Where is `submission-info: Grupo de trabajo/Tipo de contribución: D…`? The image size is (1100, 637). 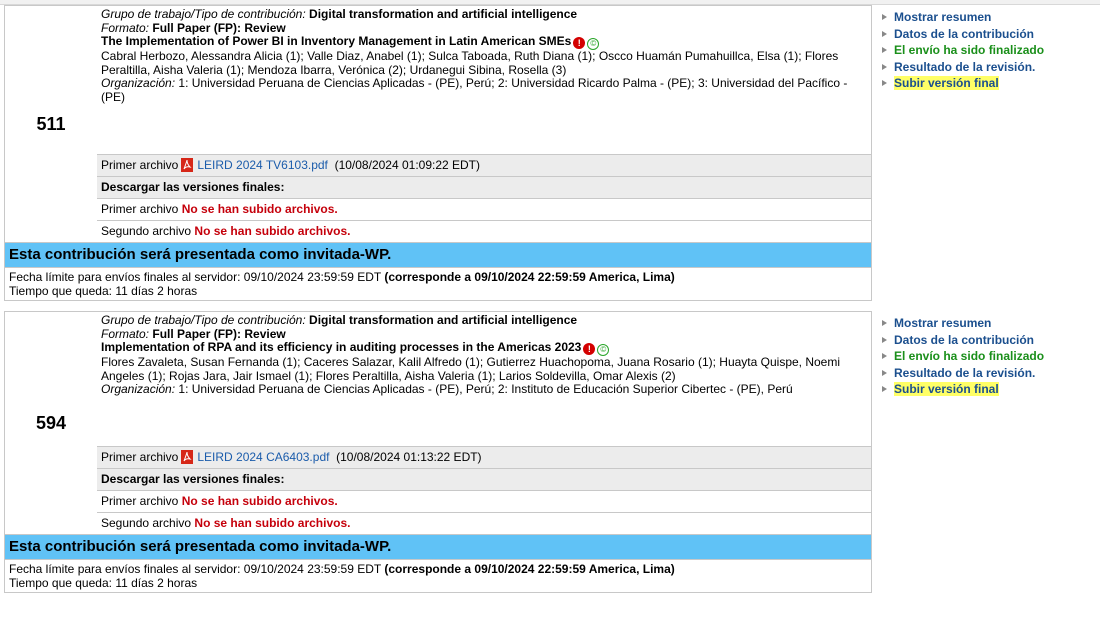
submission-info: Grupo de trabajo/Tipo de contribución: D… is located at coordinates (484, 379).